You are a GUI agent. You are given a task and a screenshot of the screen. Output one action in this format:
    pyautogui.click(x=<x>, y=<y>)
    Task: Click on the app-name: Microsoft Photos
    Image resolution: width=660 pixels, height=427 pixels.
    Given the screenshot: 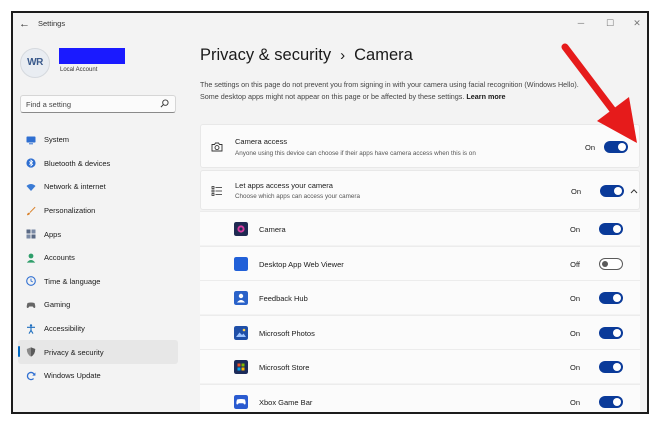 What is the action you would take?
    pyautogui.click(x=287, y=333)
    